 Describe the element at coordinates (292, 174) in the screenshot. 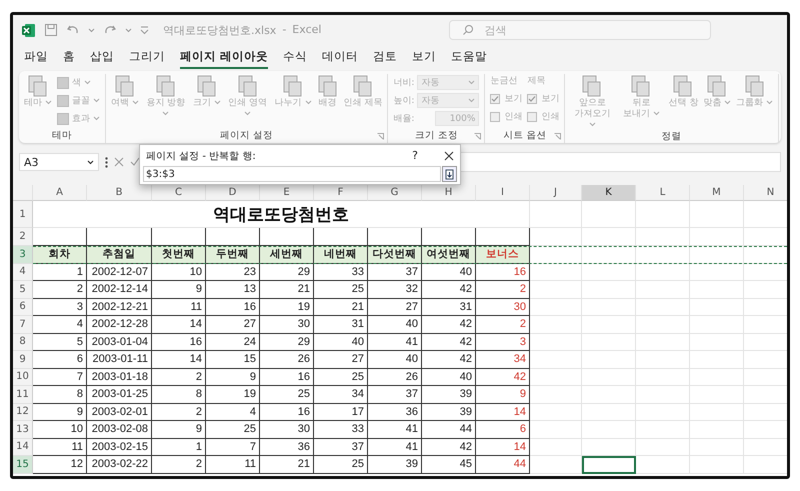

I see `range-field: $3:$3` at that location.